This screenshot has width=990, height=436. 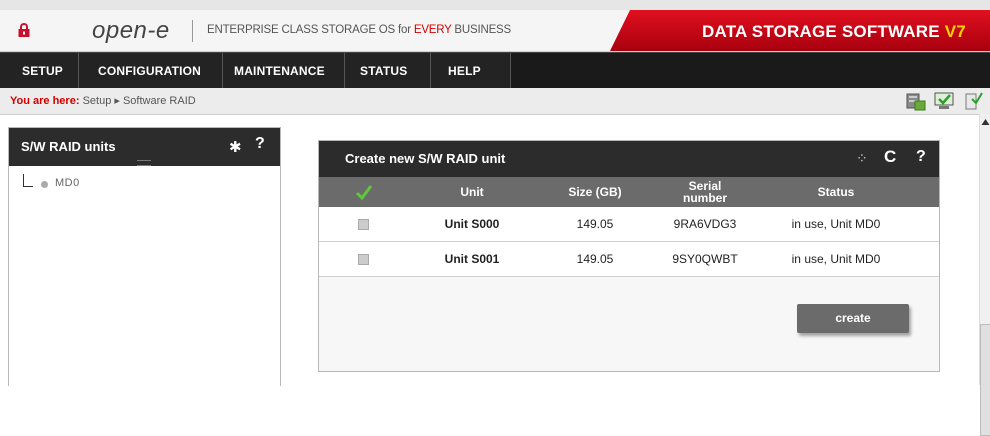 I want to click on banner-version: V7, so click(x=955, y=31).